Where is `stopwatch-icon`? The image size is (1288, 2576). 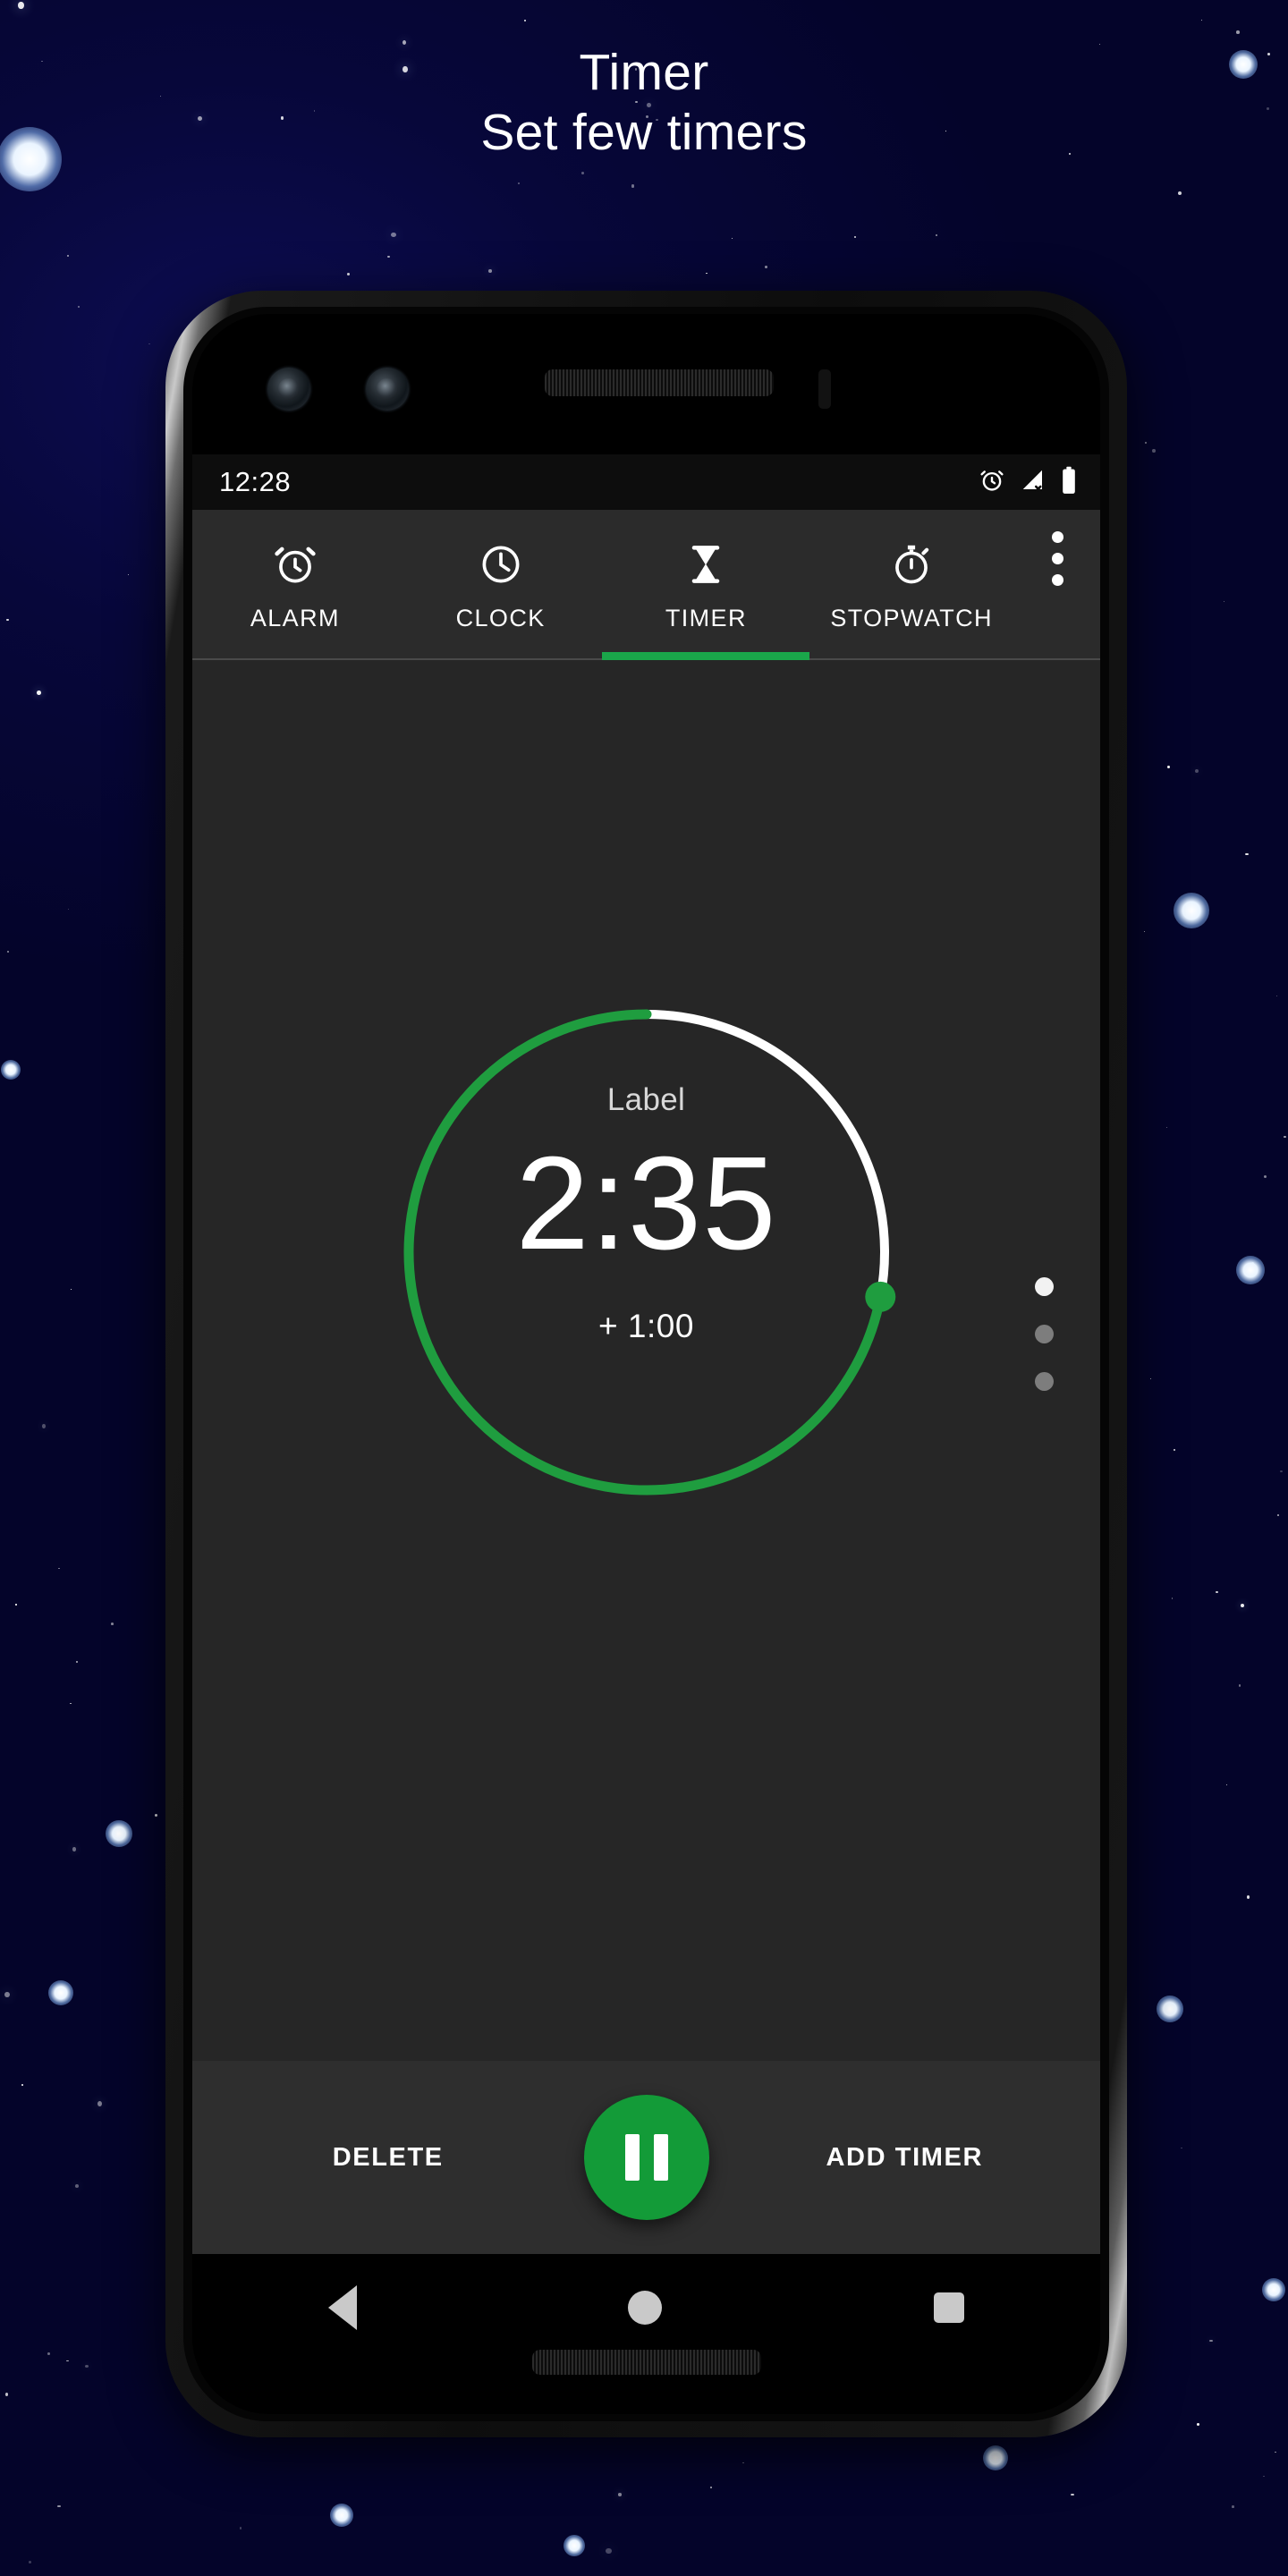 stopwatch-icon is located at coordinates (911, 566).